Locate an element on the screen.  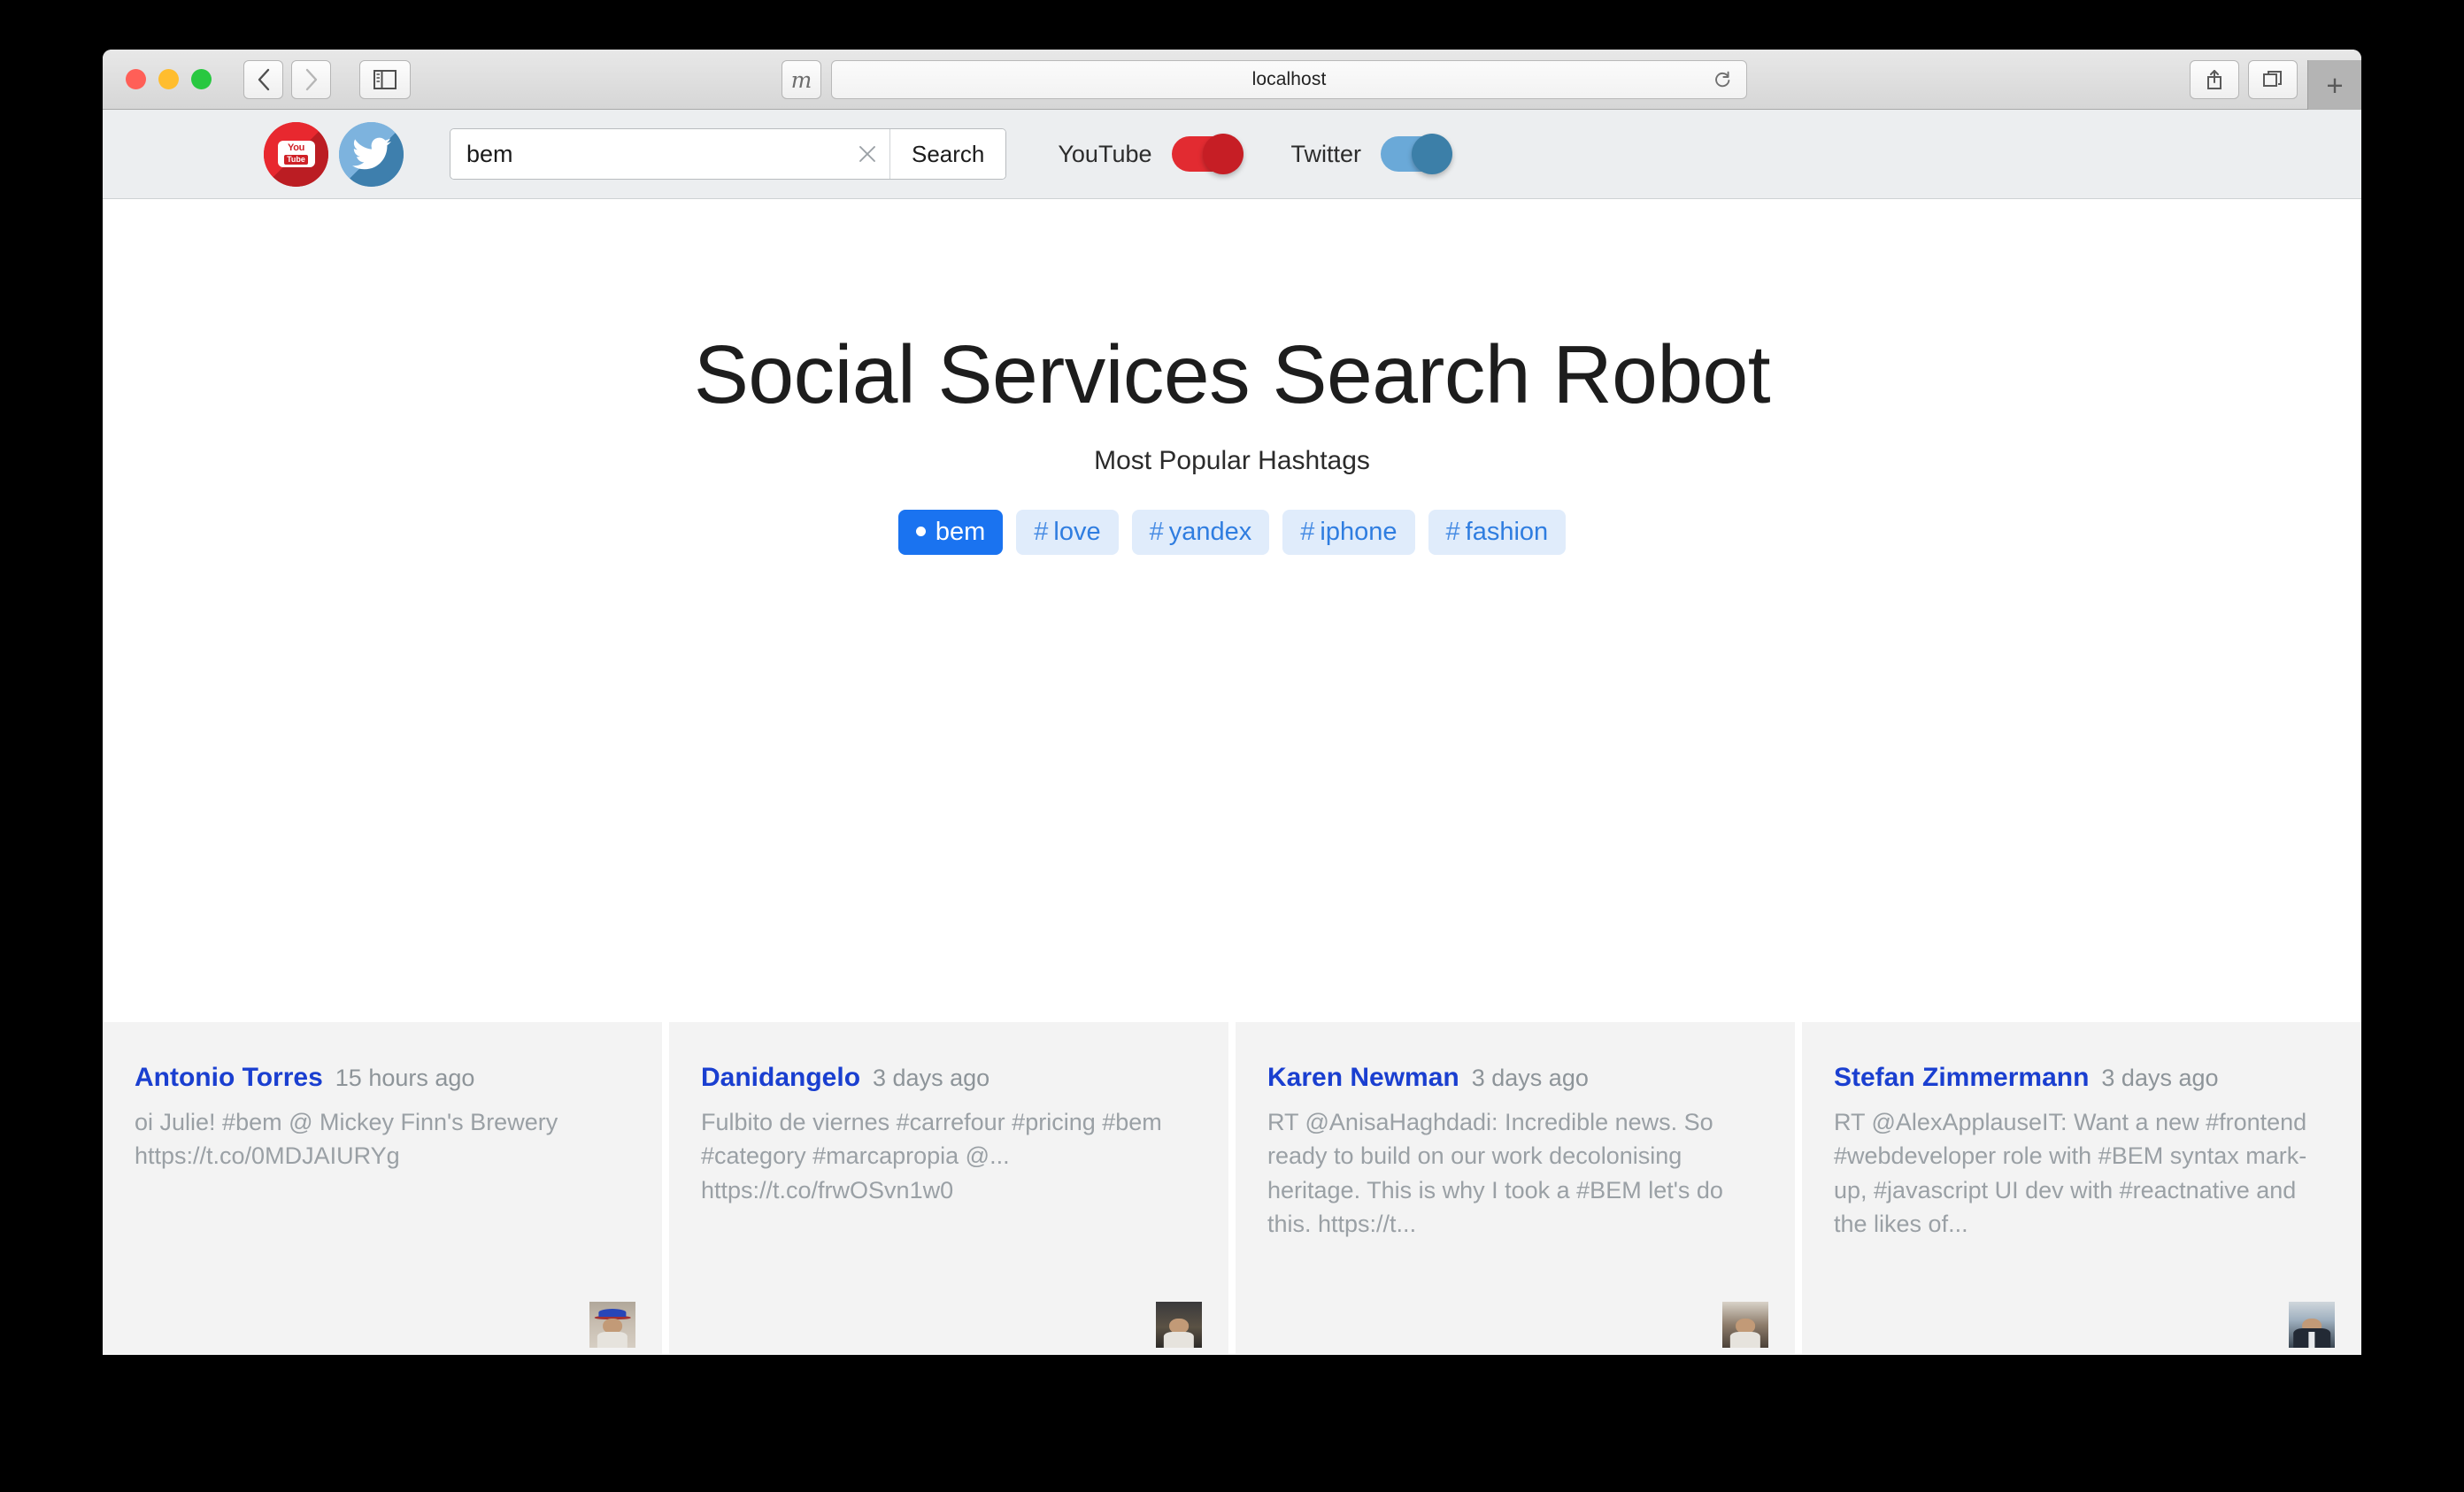
active-dot-icon is located at coordinates (920, 531).